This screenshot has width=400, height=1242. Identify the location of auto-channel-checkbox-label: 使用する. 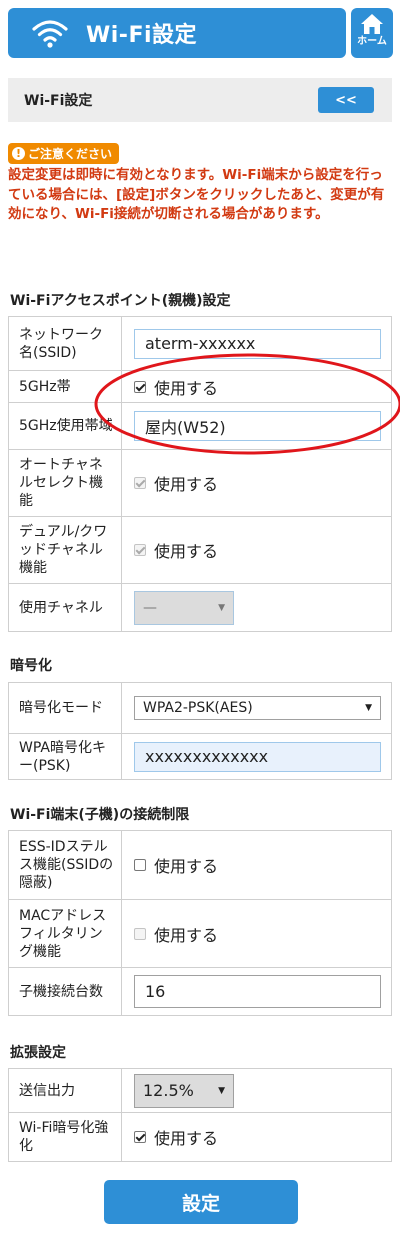
(186, 484).